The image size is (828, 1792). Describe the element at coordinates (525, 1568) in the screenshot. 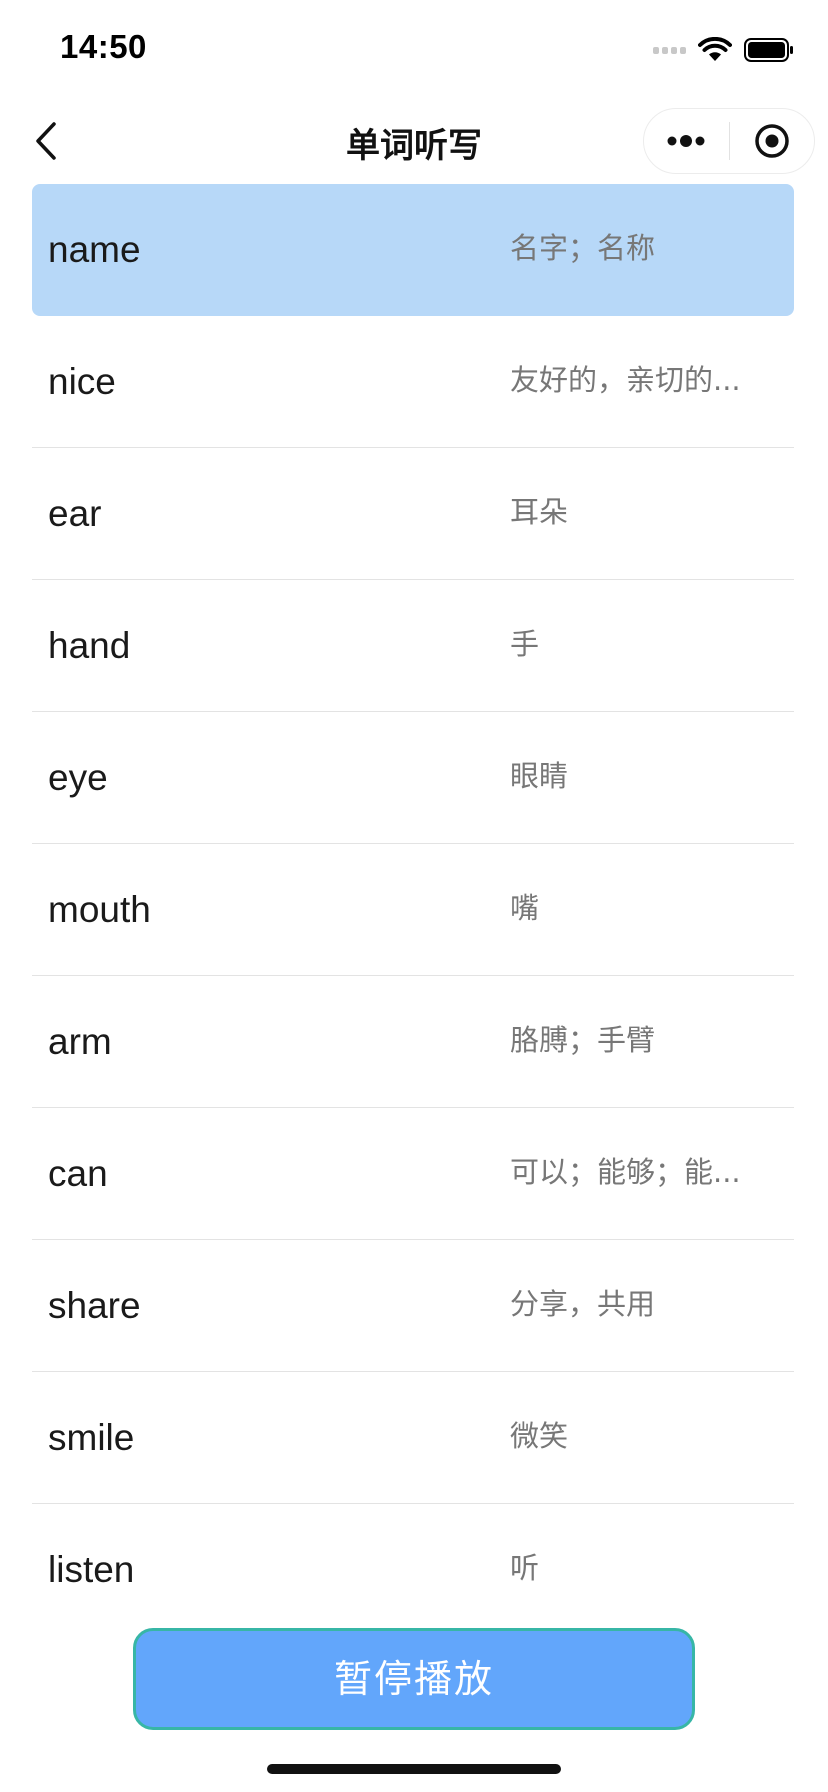

I see `word-meaning: 听` at that location.